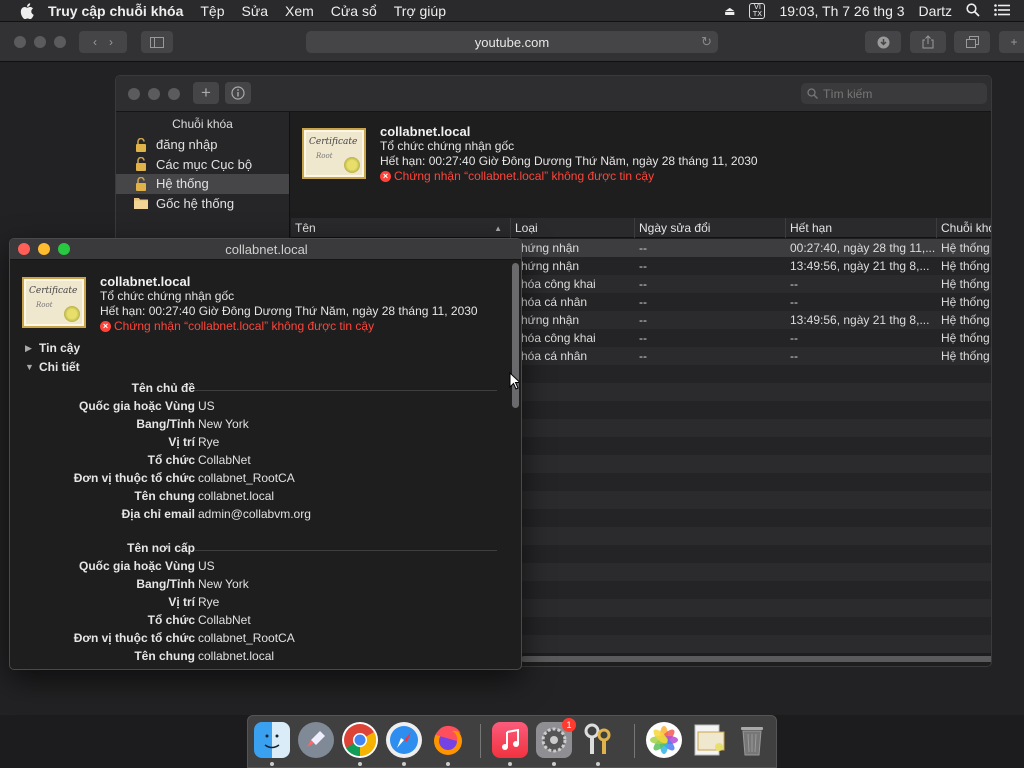 The width and height of the screenshot is (1024, 768). Describe the element at coordinates (202, 145) in the screenshot. I see `sidebar-item-login: đăng nhập` at that location.